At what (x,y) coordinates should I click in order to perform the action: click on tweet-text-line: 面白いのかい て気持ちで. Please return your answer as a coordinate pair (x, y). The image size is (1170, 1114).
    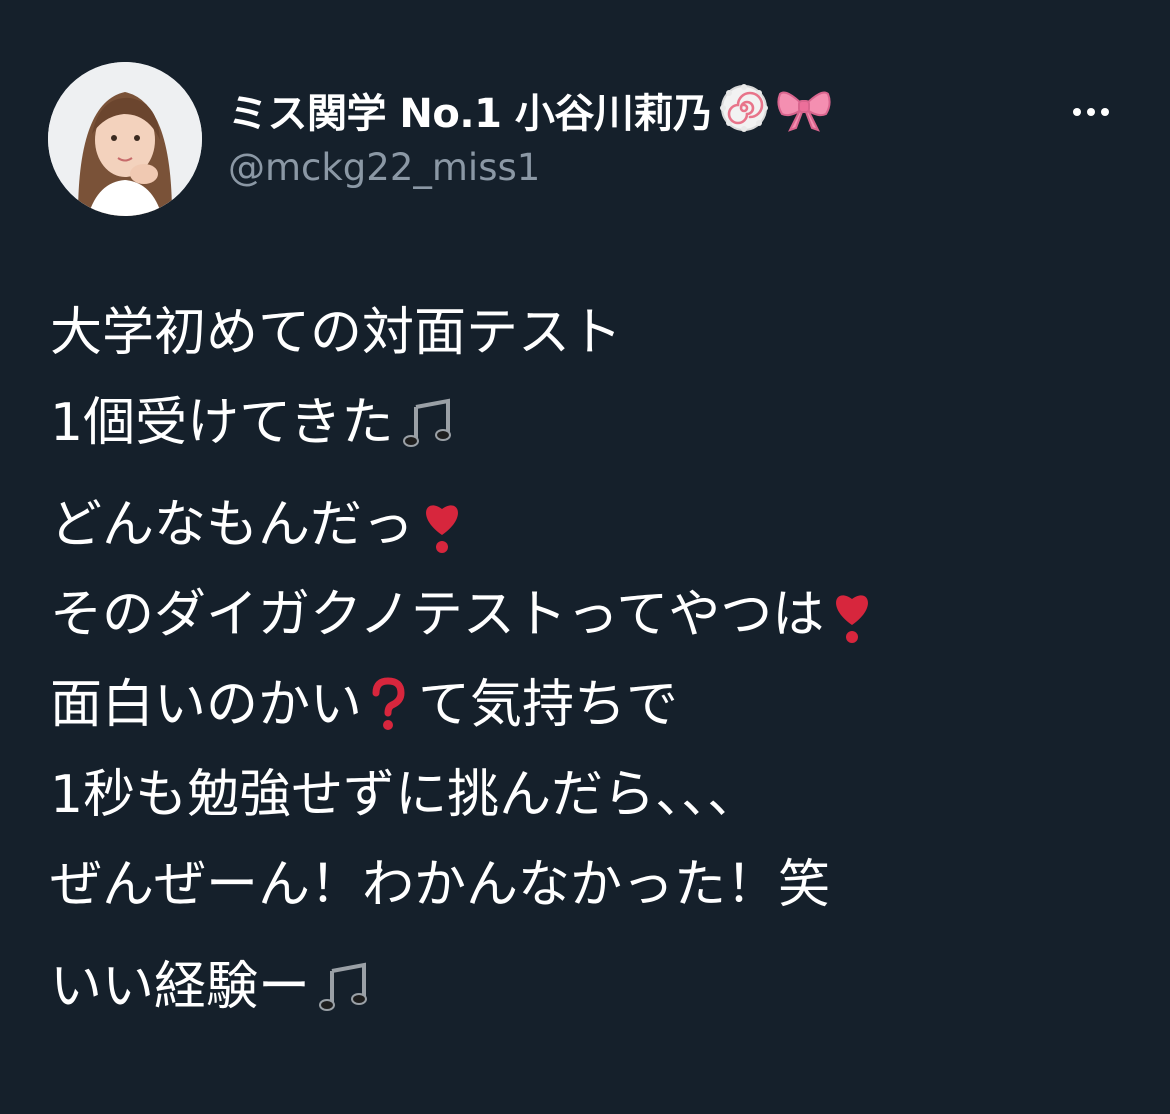
    Looking at the image, I should click on (590, 705).